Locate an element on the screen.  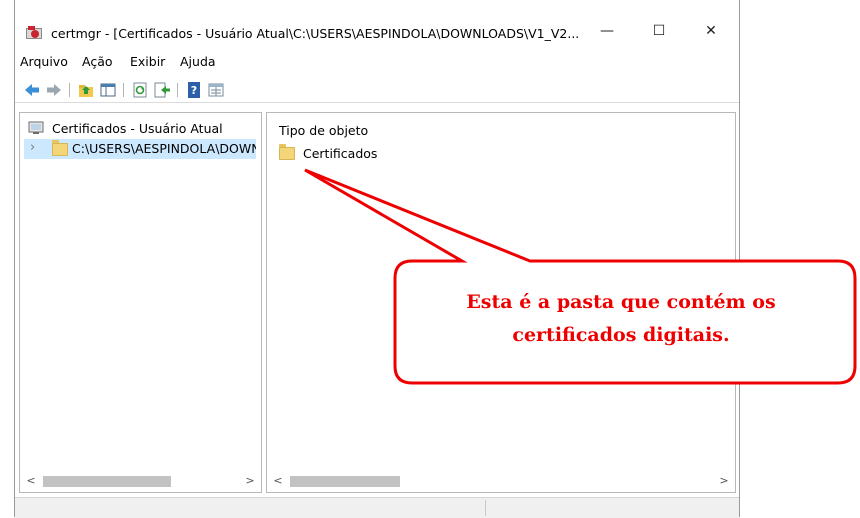
callout-line-1: Esta é a pasta que contém os is located at coordinates (621, 302).